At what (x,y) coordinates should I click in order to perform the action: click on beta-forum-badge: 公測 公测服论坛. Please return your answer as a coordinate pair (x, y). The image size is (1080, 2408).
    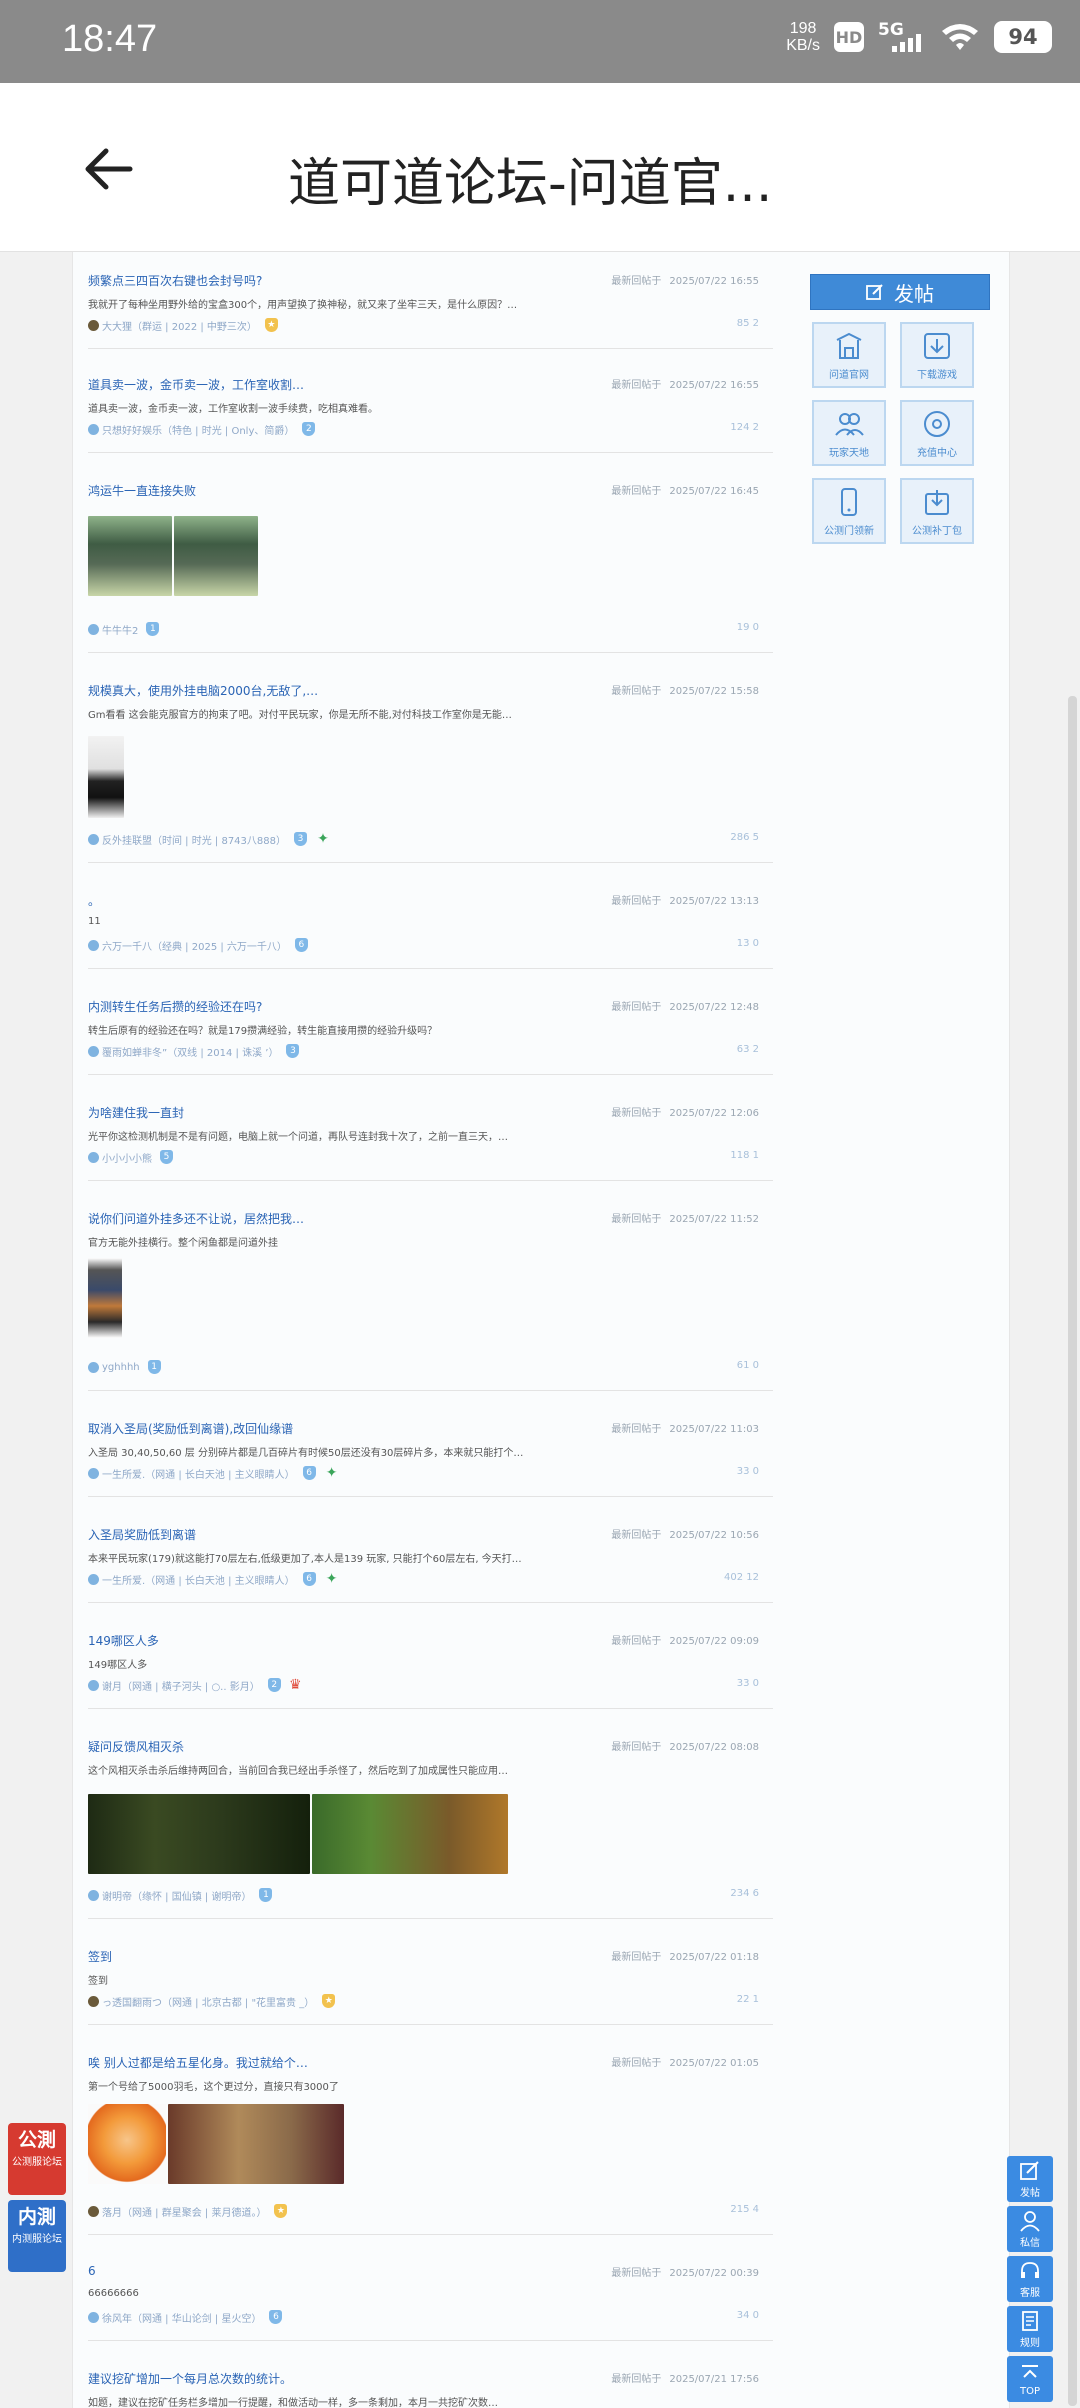
    Looking at the image, I should click on (37, 2159).